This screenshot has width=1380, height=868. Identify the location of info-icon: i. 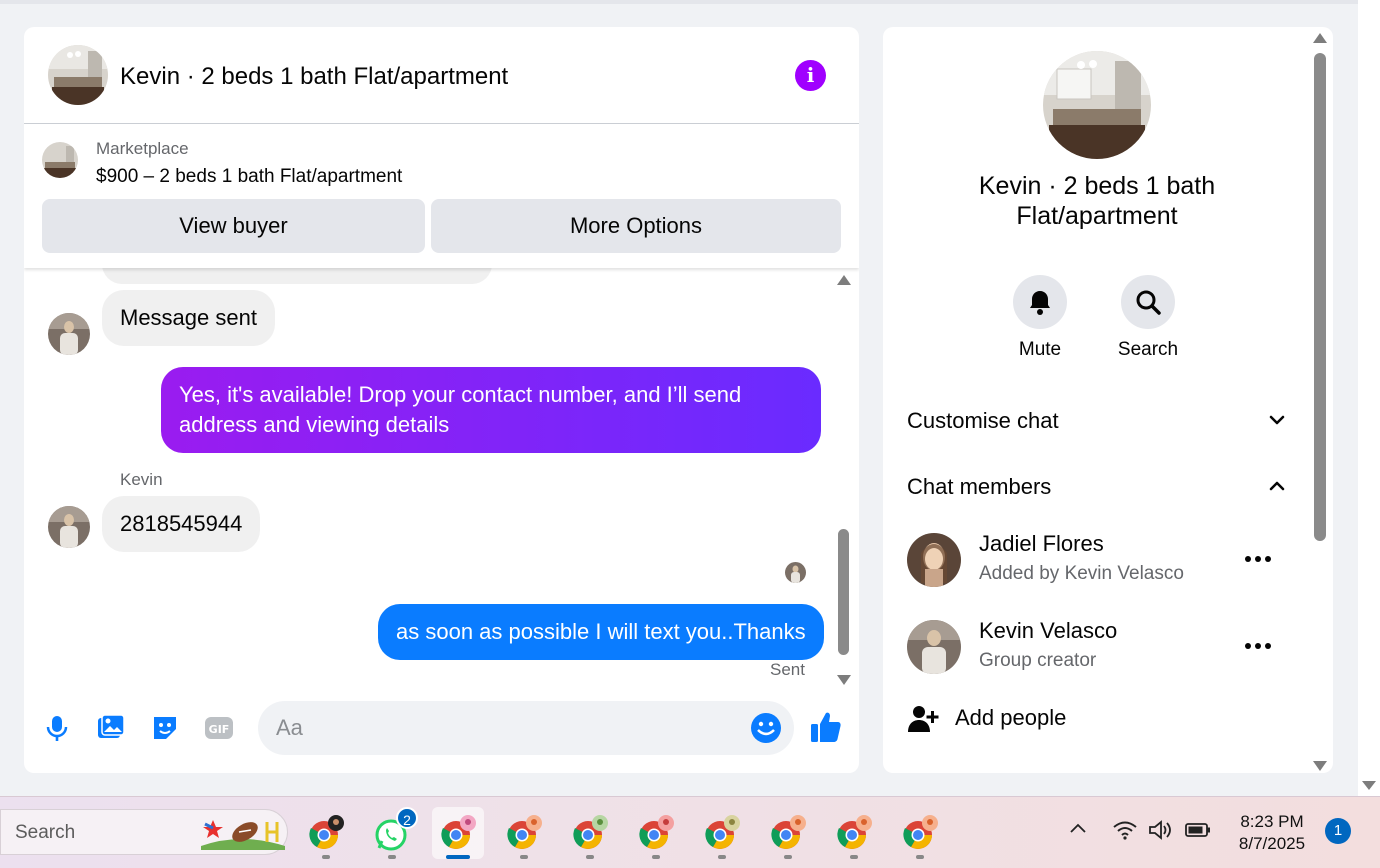
(810, 75).